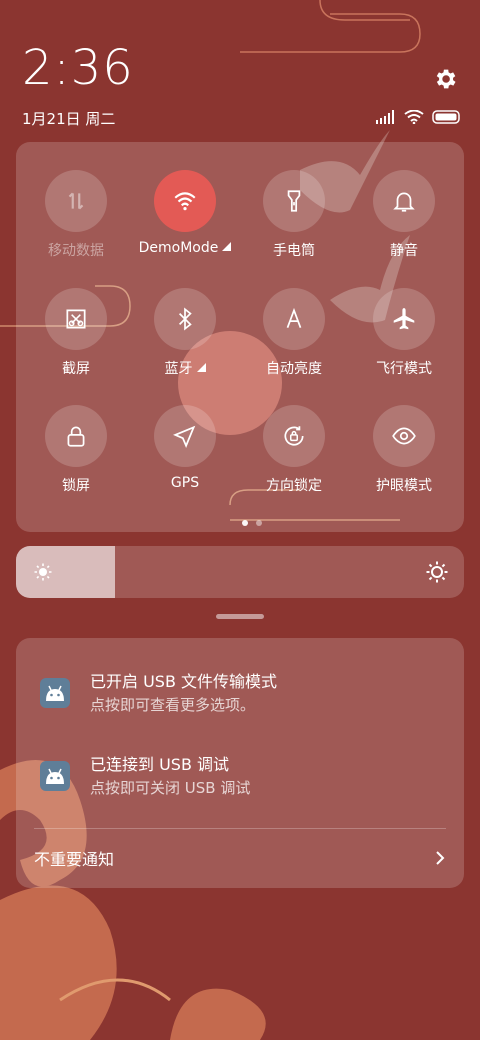 The width and height of the screenshot is (480, 1040). What do you see at coordinates (240, 572) in the screenshot?
I see `brightness-slider` at bounding box center [240, 572].